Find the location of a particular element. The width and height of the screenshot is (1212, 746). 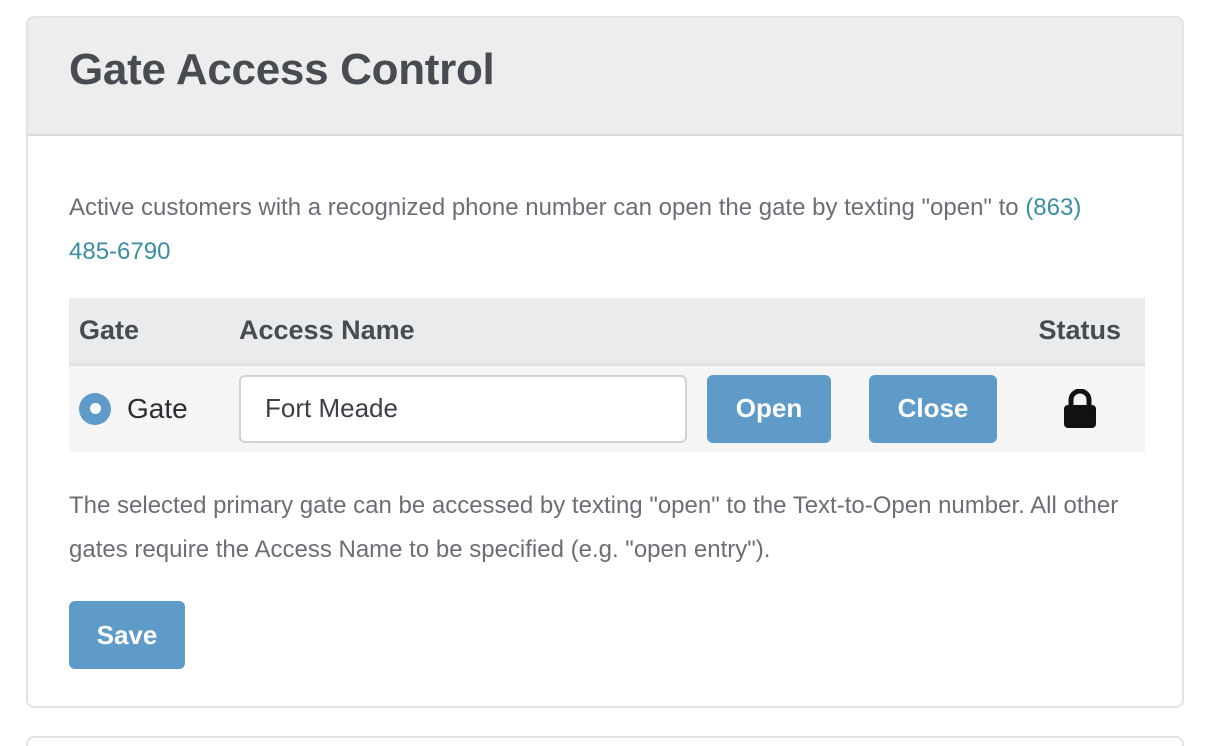

access-name-input is located at coordinates (463, 408).